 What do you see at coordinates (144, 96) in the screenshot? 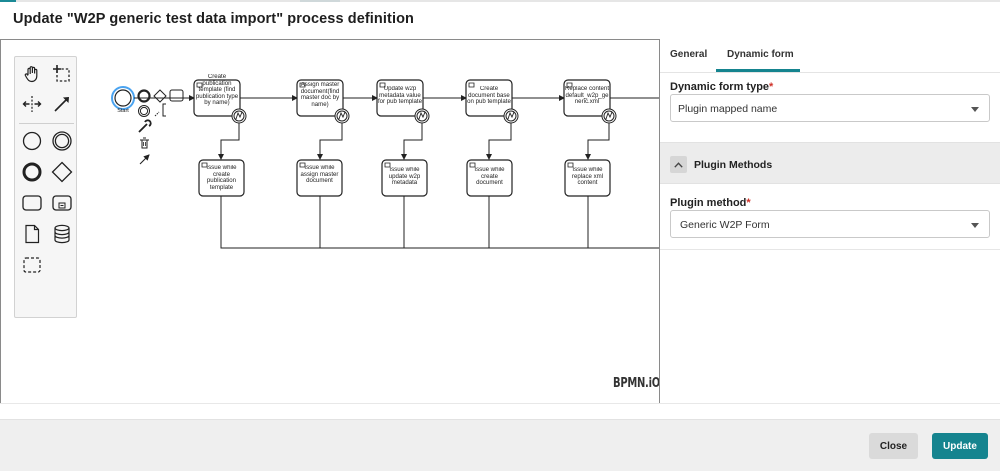
I see `append-end-event-icon` at bounding box center [144, 96].